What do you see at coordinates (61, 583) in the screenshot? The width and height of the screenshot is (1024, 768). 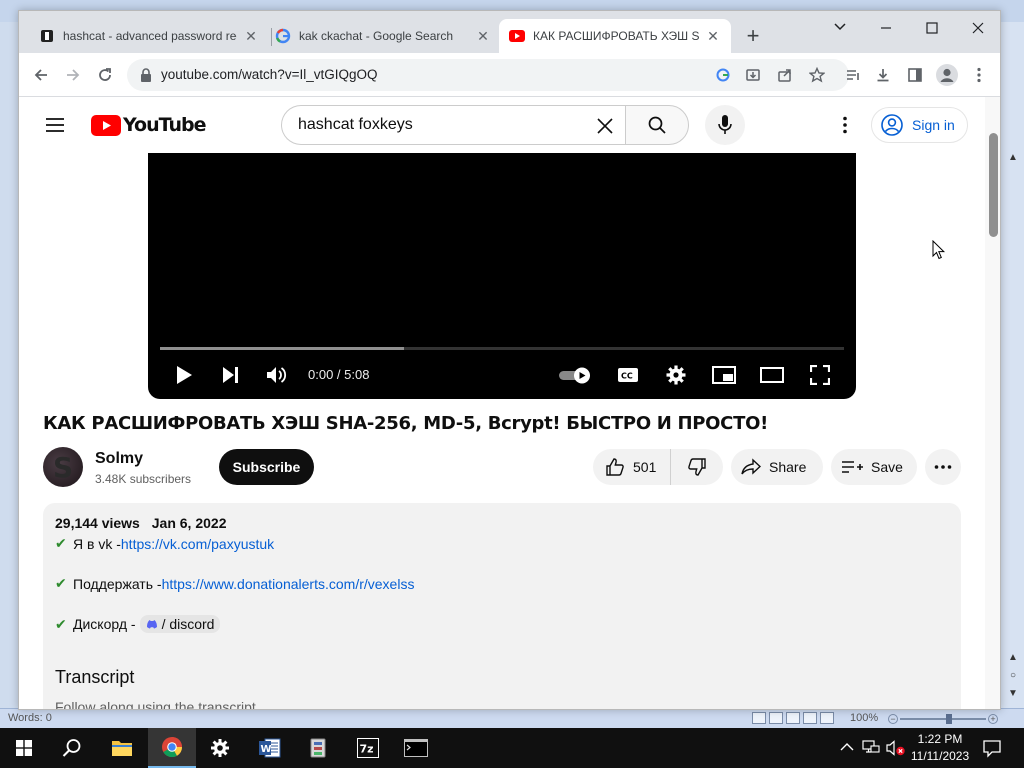 I see `check-mark-icon: ✔` at bounding box center [61, 583].